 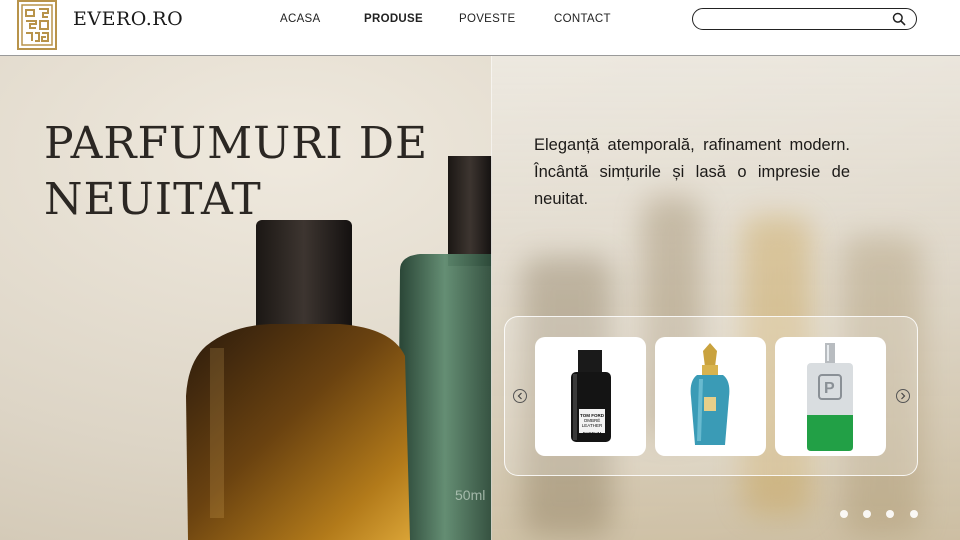 I want to click on product-card-paco-rabanne: P, so click(x=830, y=396).